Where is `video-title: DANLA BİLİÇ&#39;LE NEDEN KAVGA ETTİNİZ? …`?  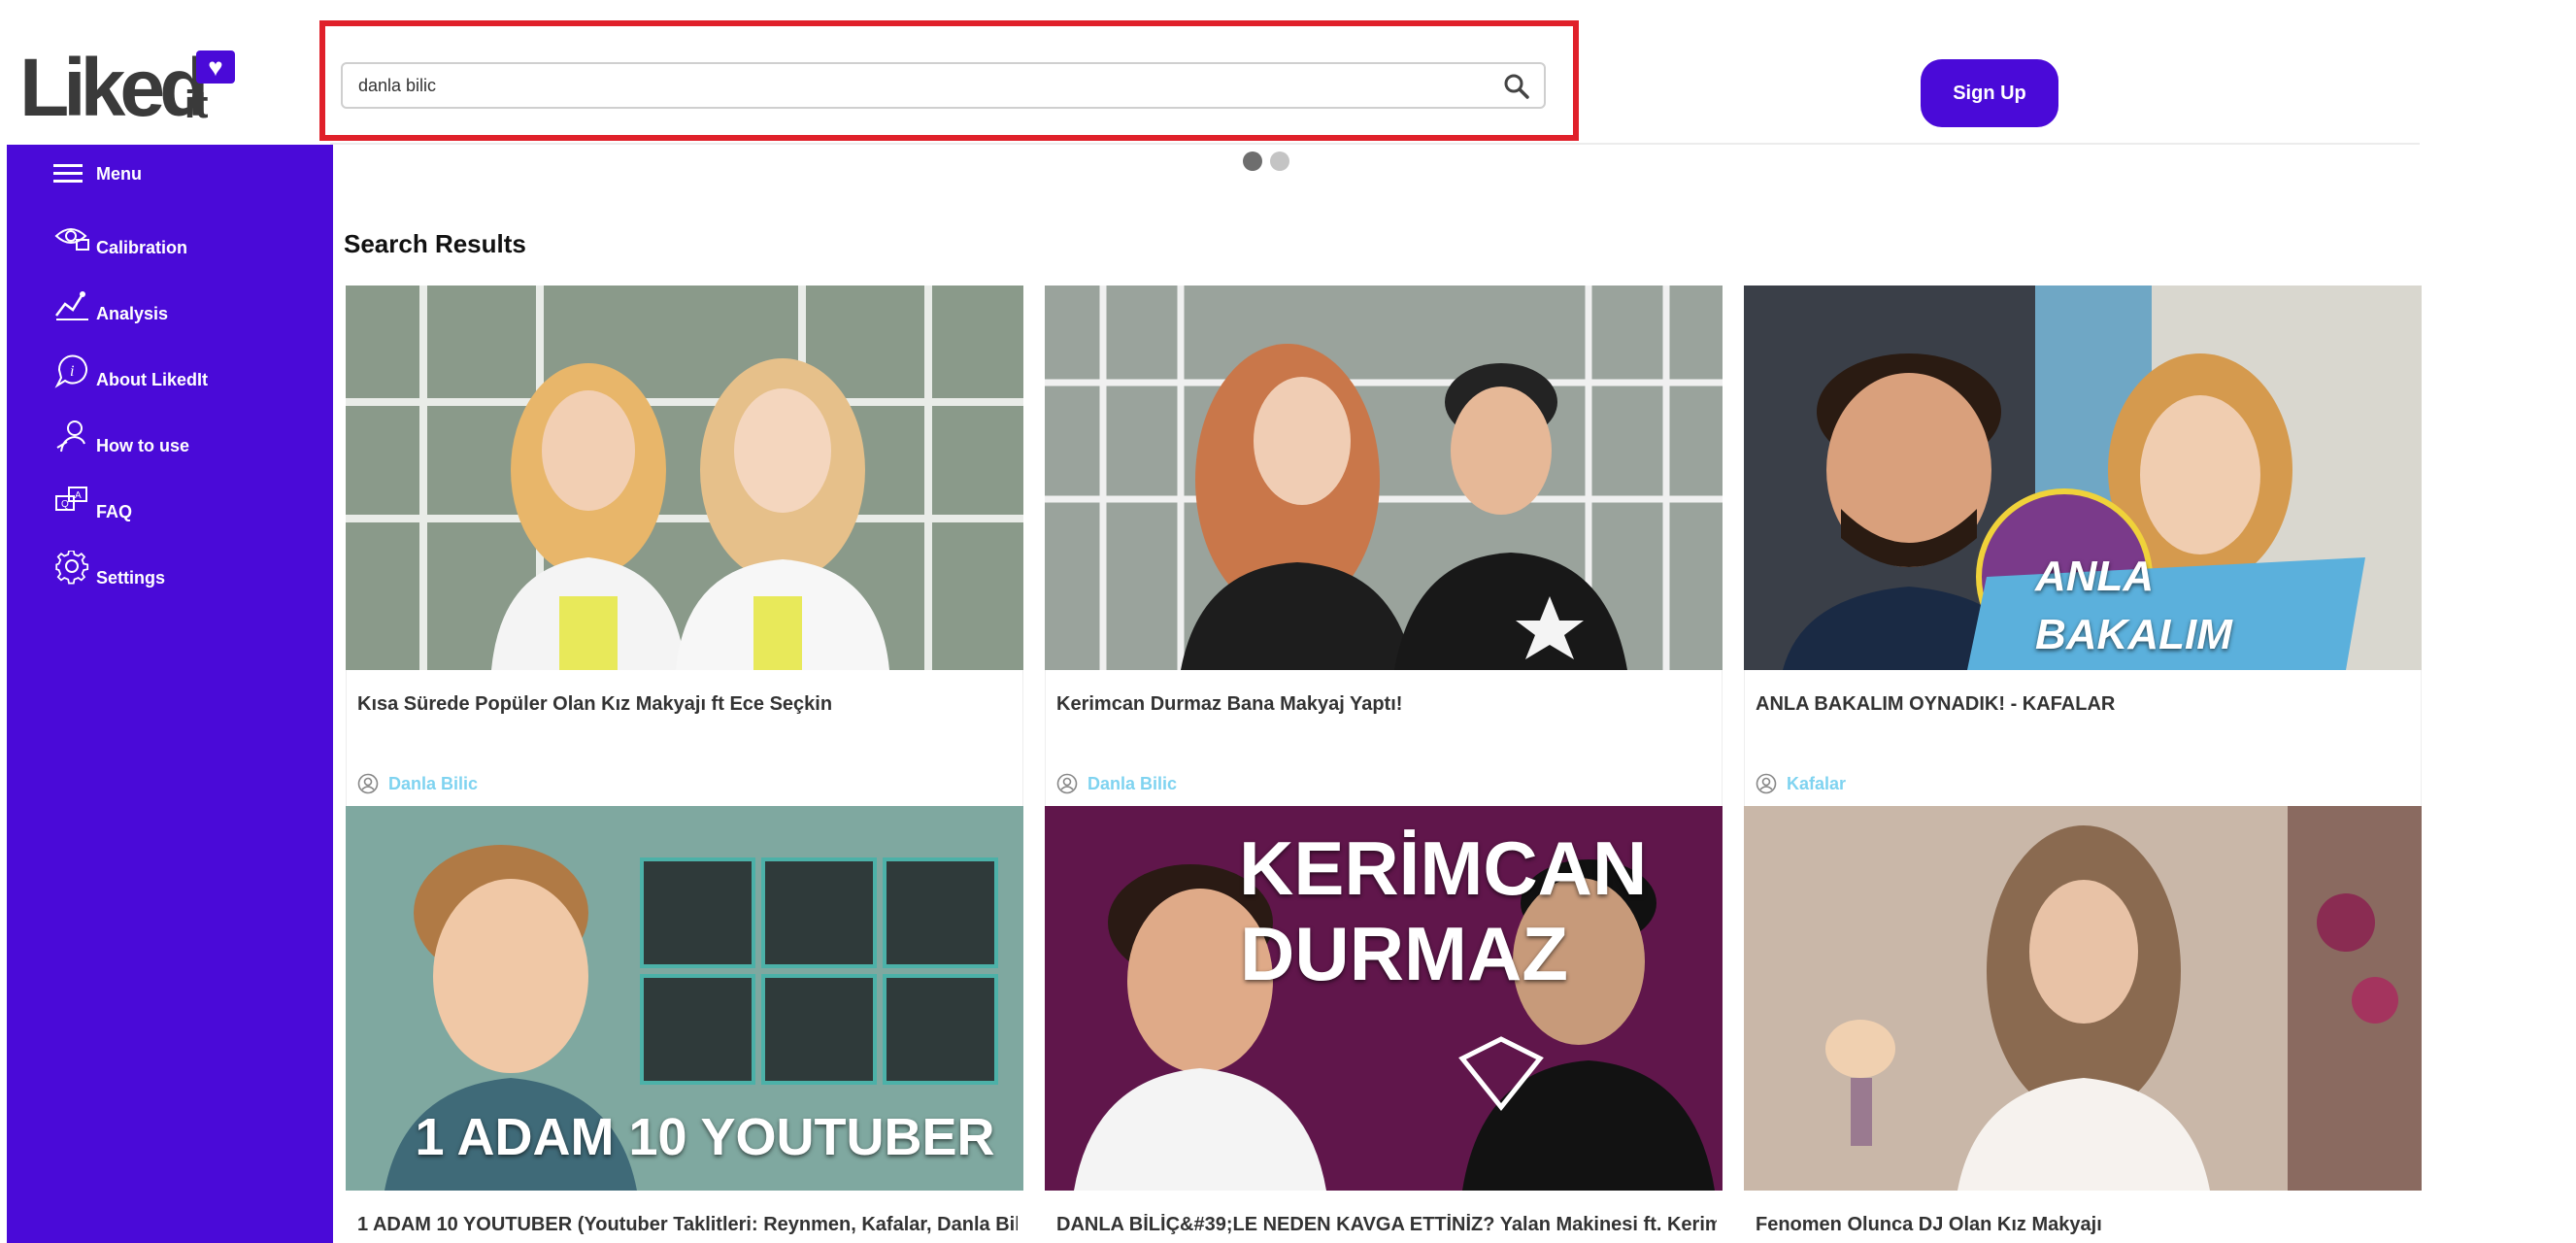
video-title: DANLA BİLİÇ&#39;LE NEDEN KAVGA ETTİNİZ? … is located at coordinates (1387, 1225).